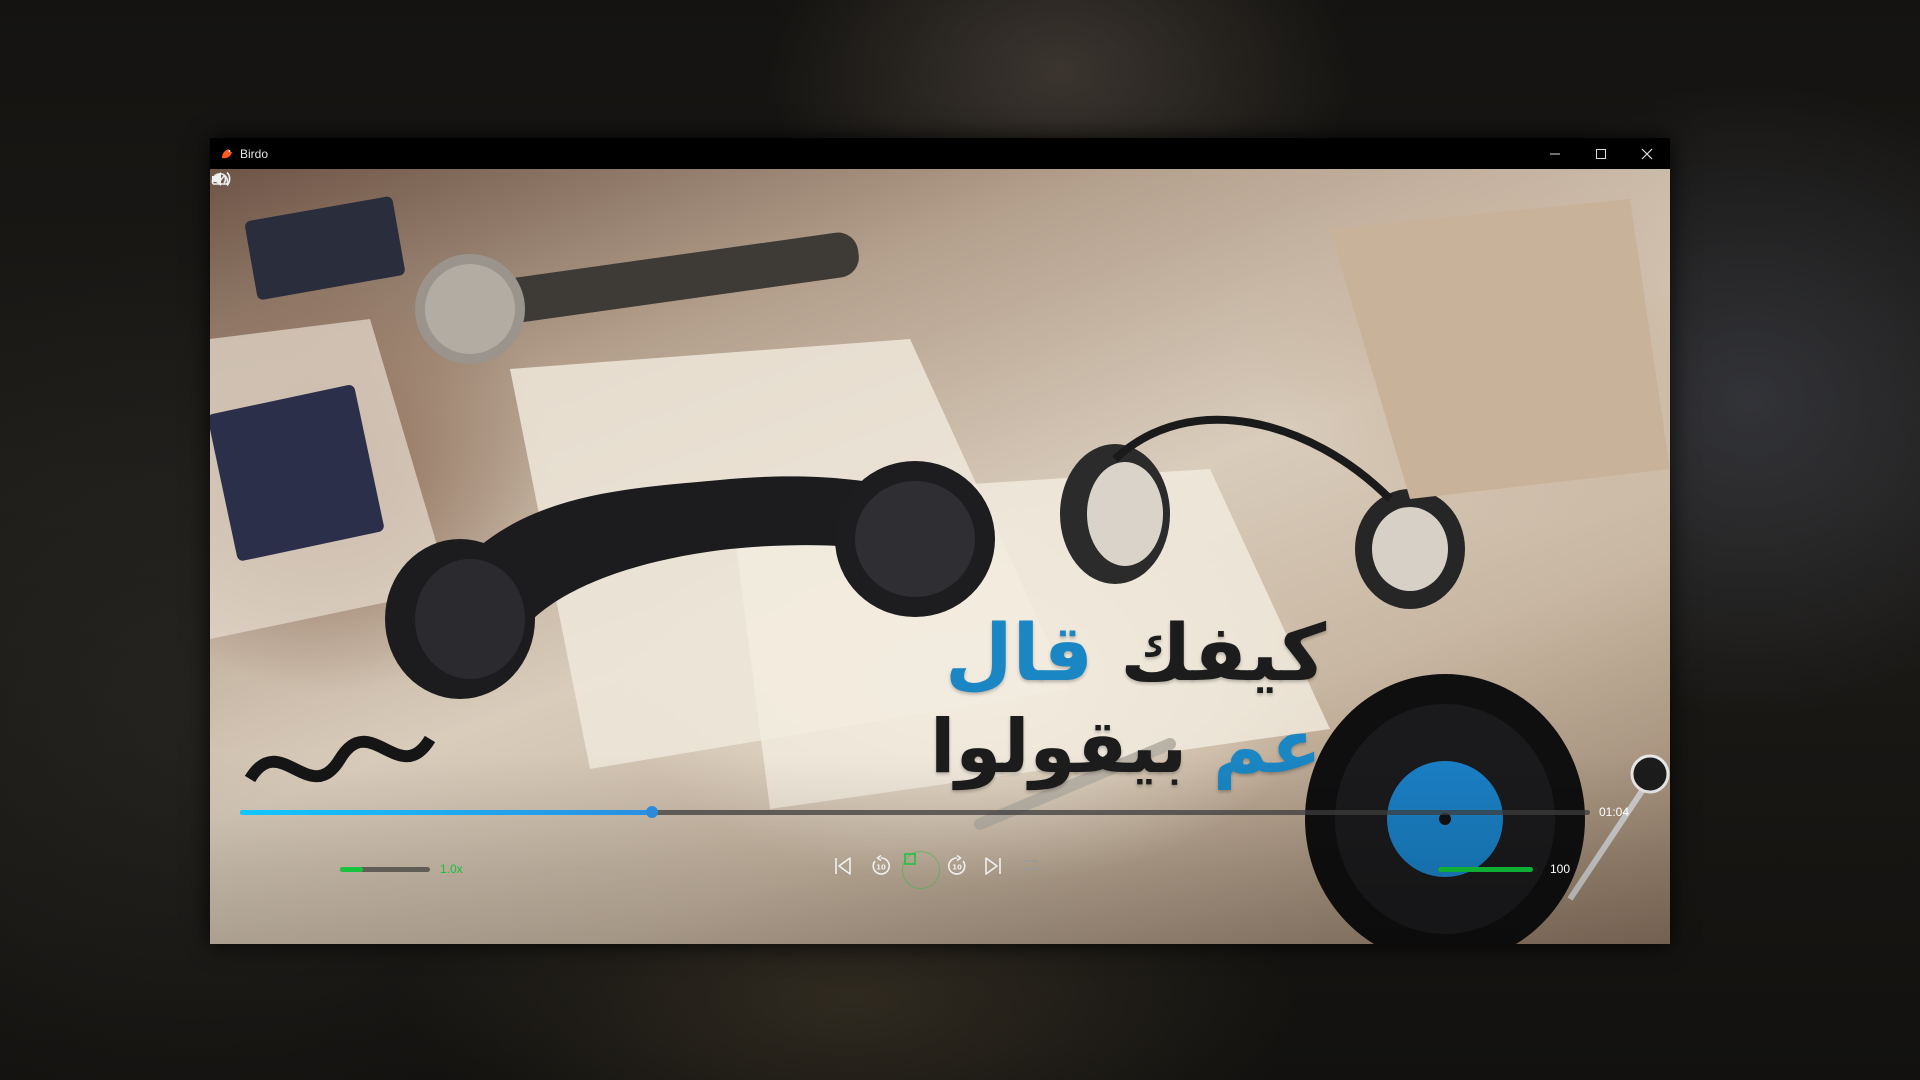 Image resolution: width=1920 pixels, height=1080 pixels. I want to click on previous-icon, so click(843, 866).